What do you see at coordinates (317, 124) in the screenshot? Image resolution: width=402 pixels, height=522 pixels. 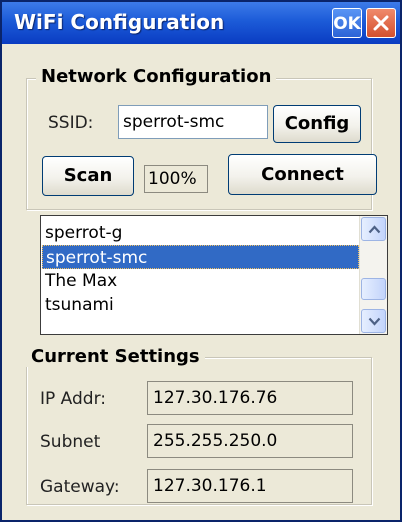 I see `config-button: Config` at bounding box center [317, 124].